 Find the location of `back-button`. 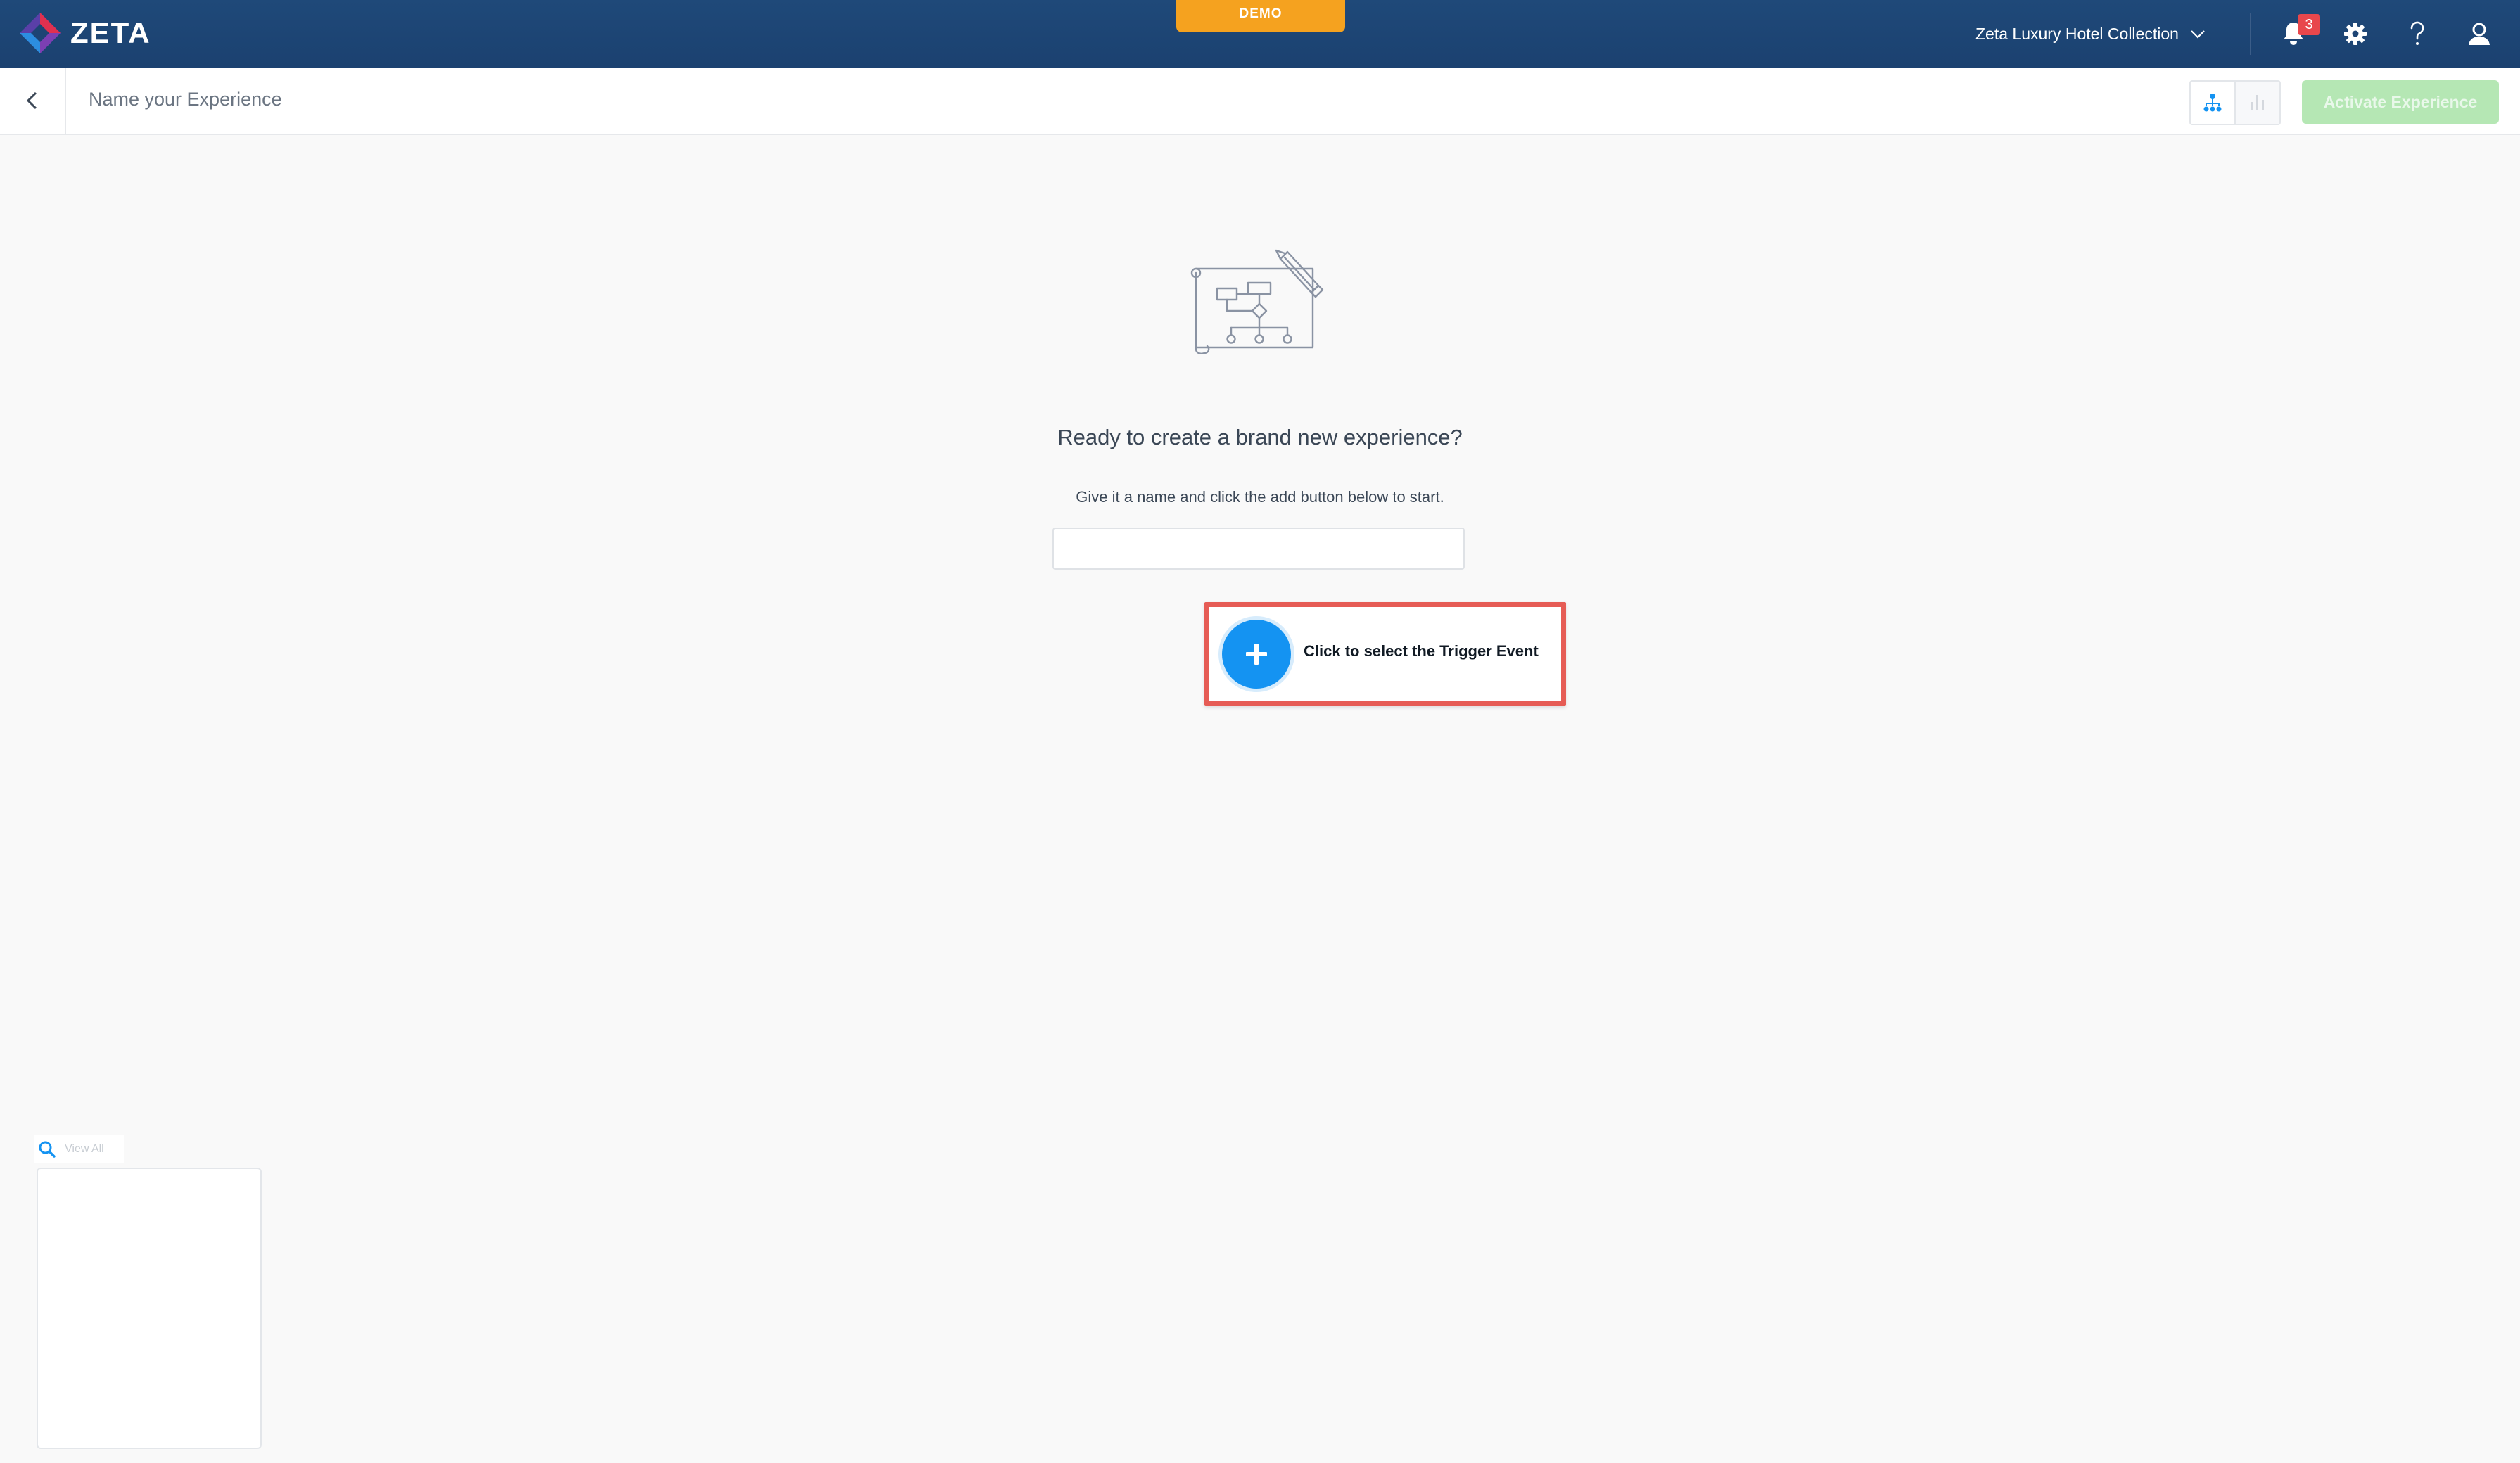

back-button is located at coordinates (33, 101).